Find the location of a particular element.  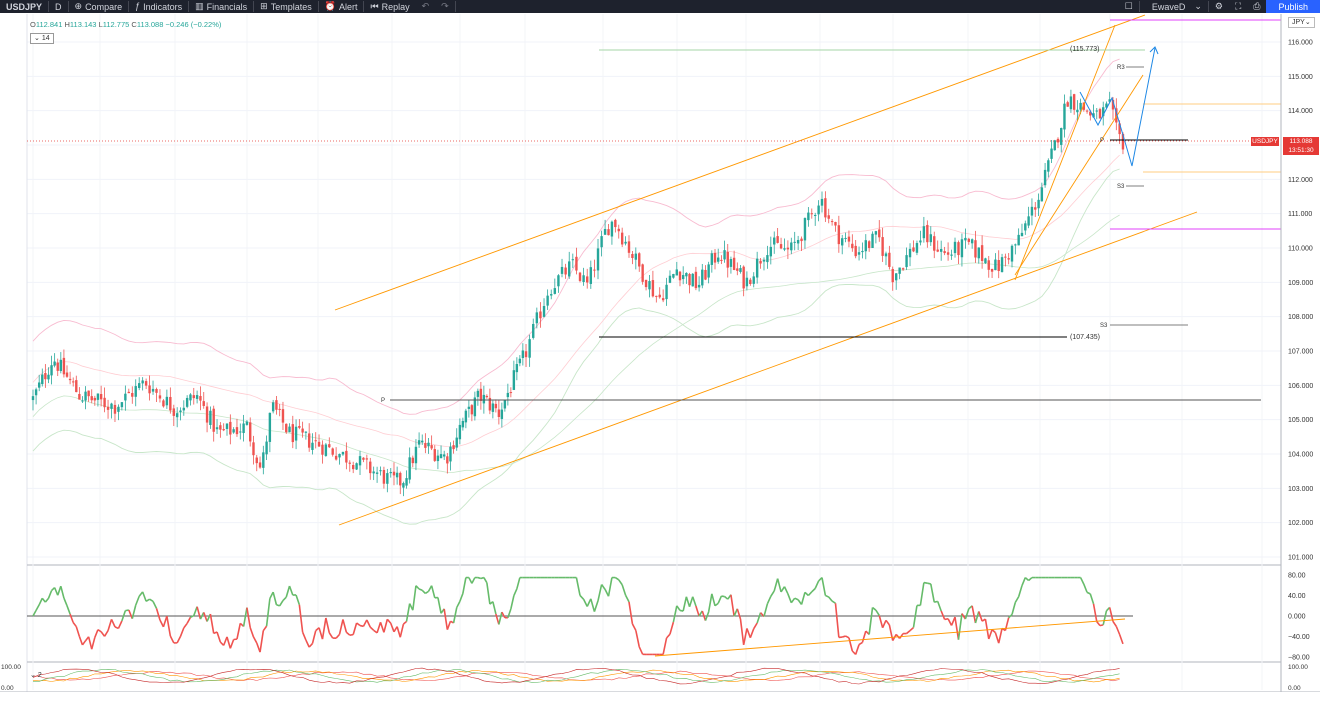

open-value: 112.841 is located at coordinates (49, 24).